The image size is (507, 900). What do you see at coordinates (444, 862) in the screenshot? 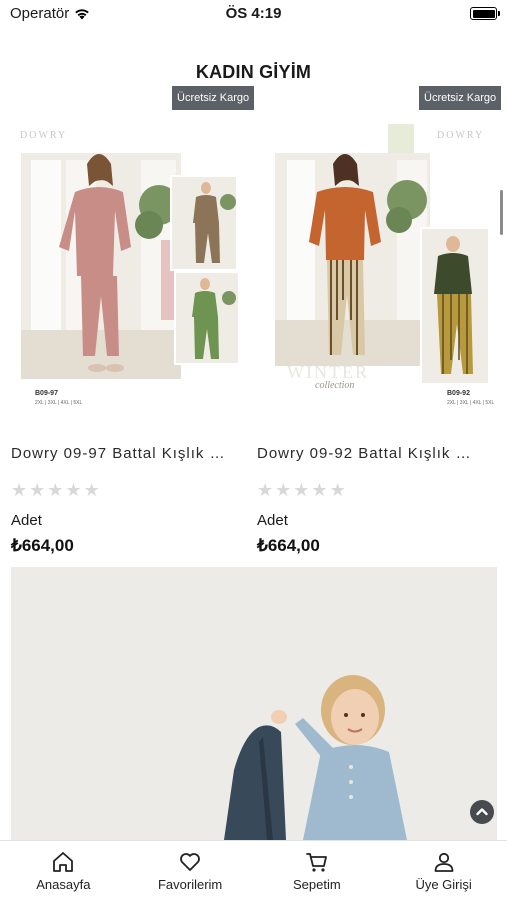
I see `user-icon` at bounding box center [444, 862].